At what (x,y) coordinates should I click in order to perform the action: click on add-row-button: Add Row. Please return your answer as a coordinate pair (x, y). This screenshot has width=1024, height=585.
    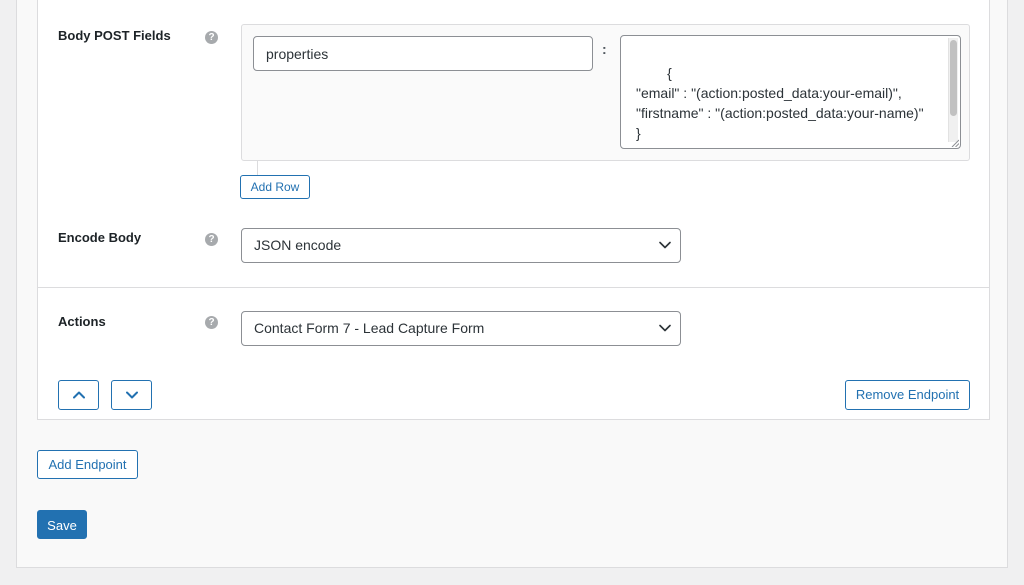
    Looking at the image, I should click on (275, 187).